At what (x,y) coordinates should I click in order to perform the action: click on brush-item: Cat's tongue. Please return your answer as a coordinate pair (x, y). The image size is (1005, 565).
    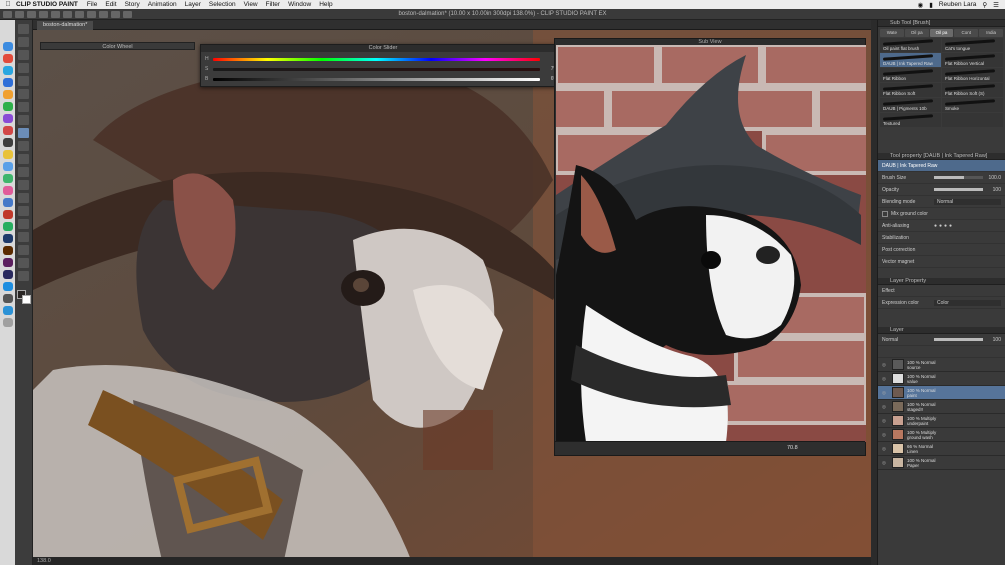
    Looking at the image, I should click on (972, 45).